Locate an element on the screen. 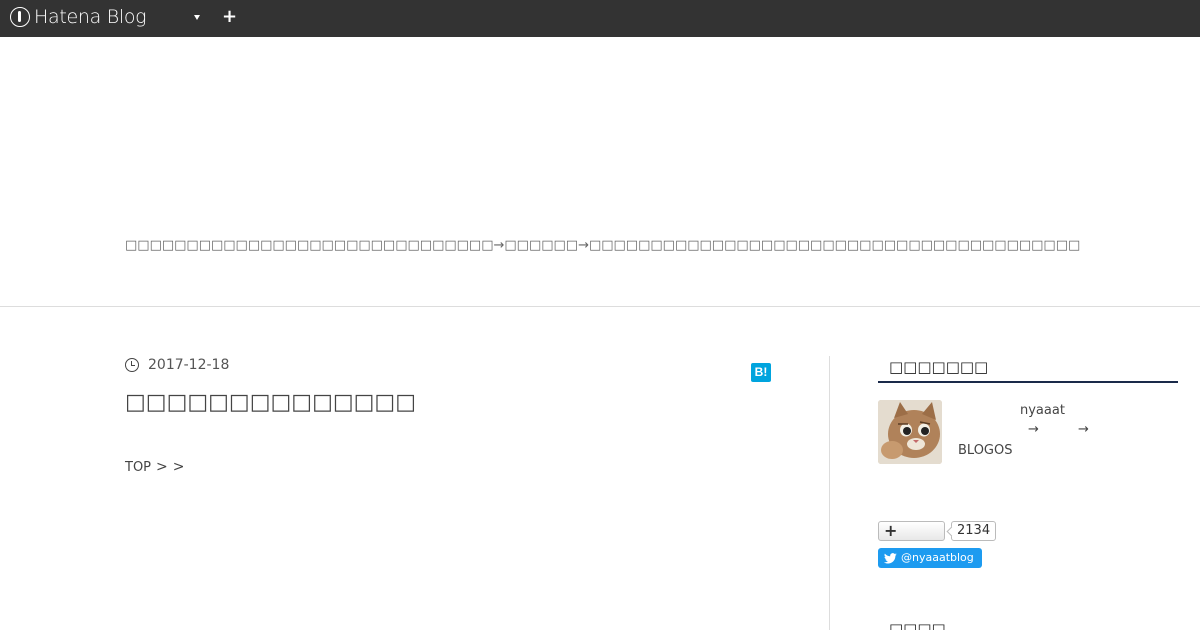 The width and height of the screenshot is (1200, 630). profile-blogos-text: BLOGOS is located at coordinates (985, 450).